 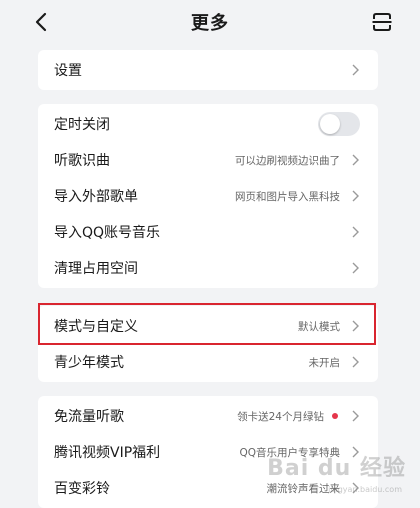 I want to click on row-label: 模式与自定义, so click(x=96, y=327).